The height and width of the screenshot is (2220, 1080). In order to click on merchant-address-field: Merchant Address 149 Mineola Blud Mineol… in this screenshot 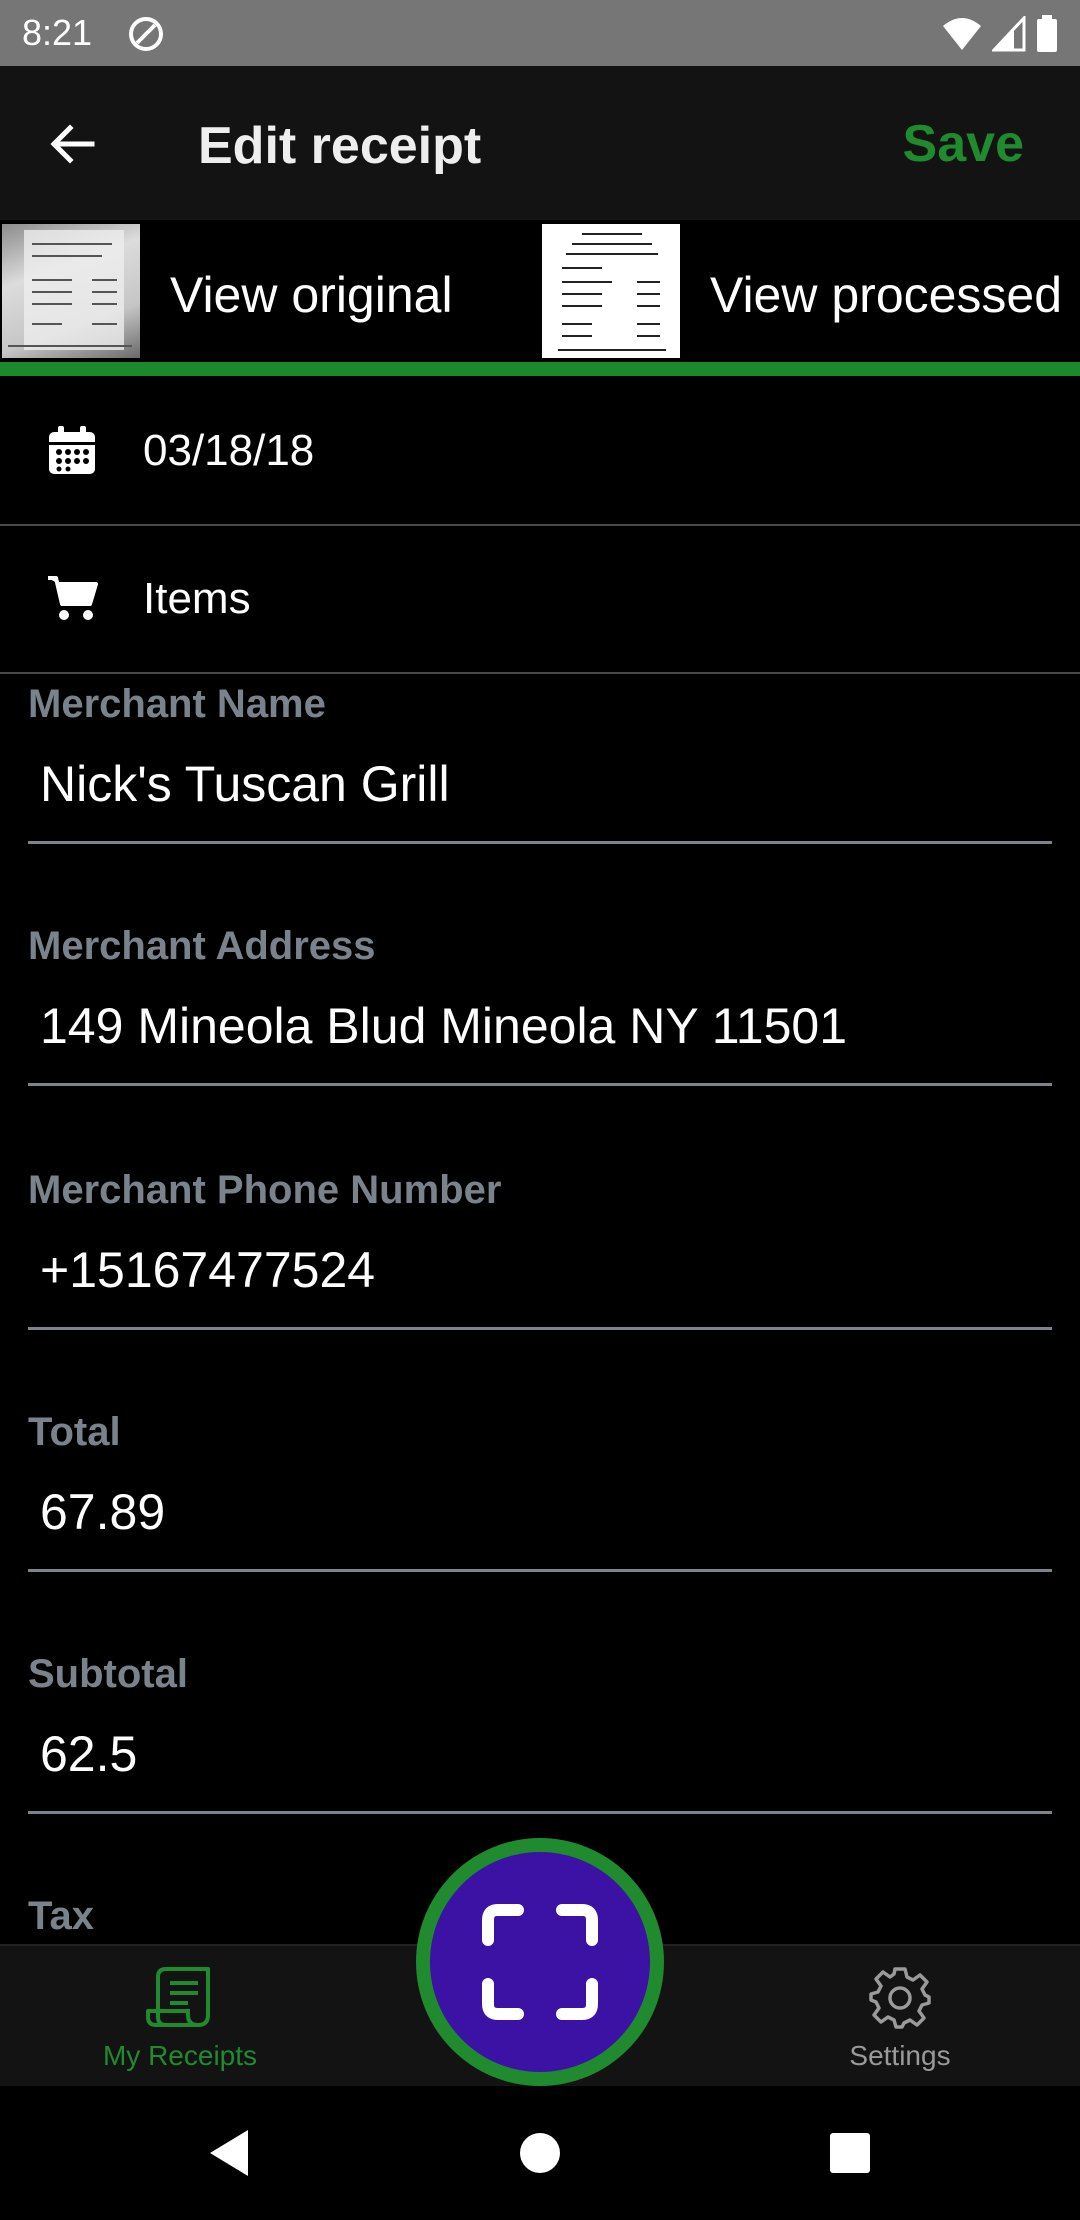, I will do `click(540, 1005)`.